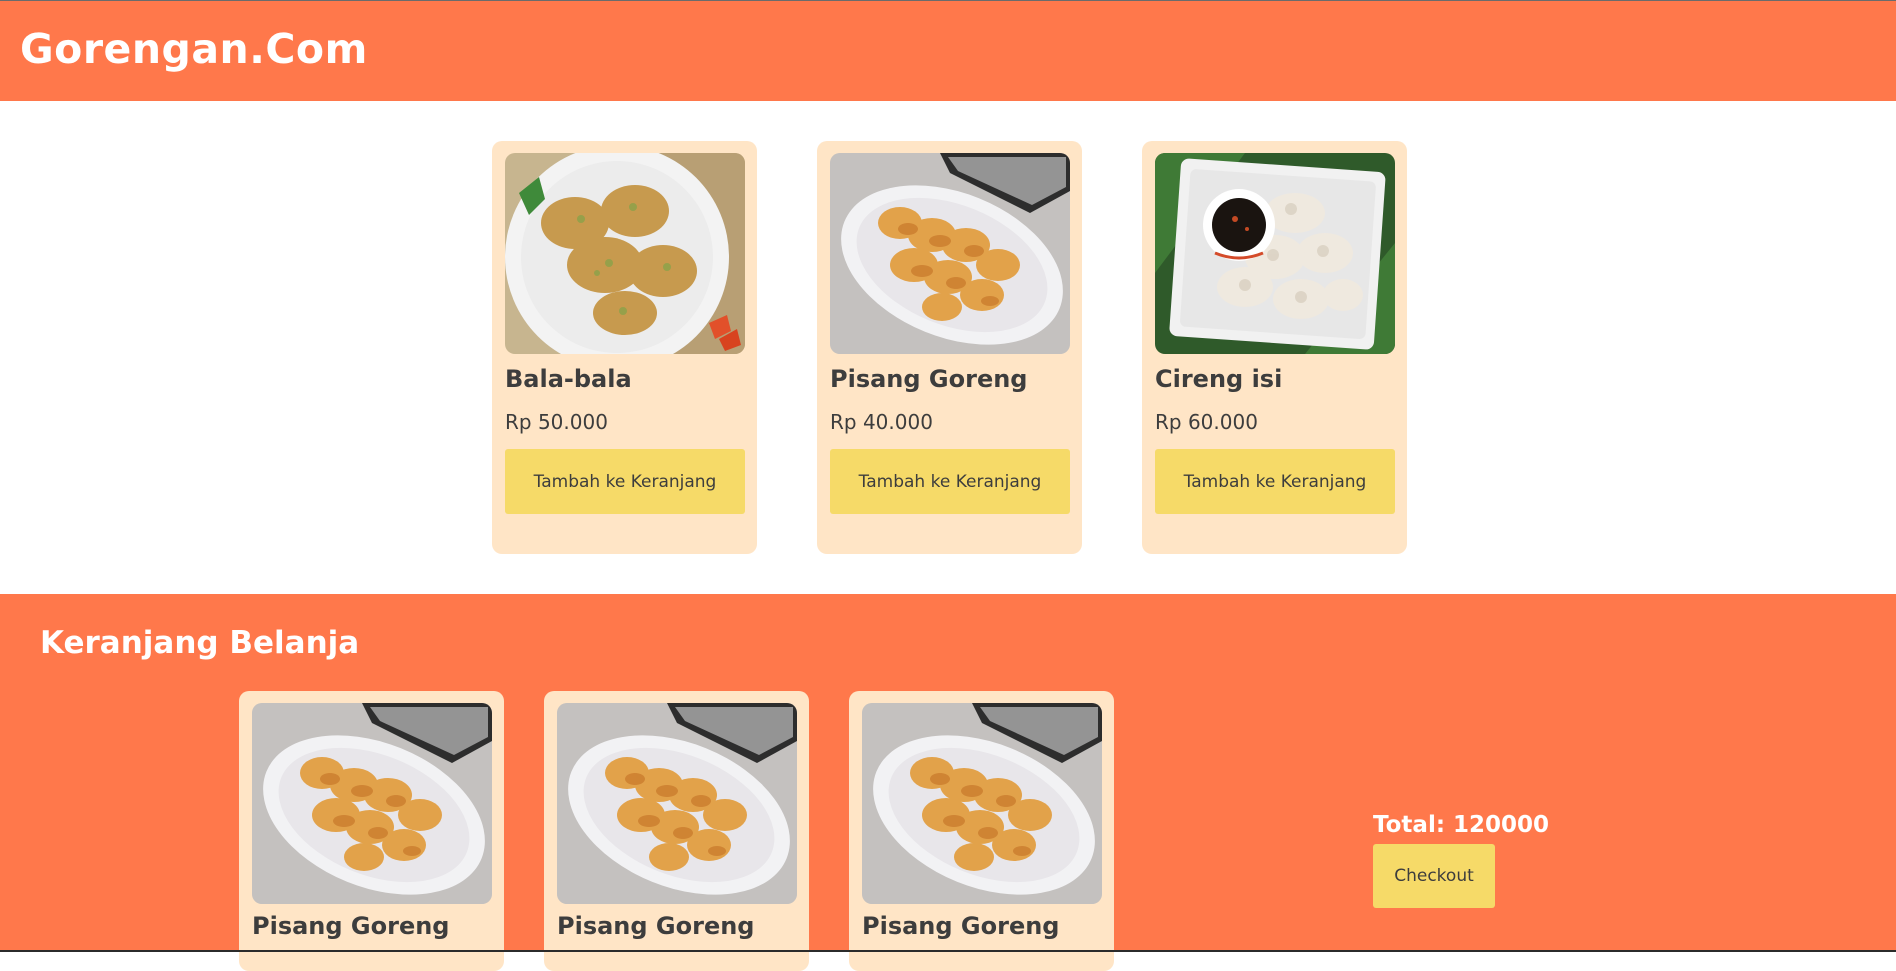  I want to click on product-price: Rp 50.000, so click(556, 422).